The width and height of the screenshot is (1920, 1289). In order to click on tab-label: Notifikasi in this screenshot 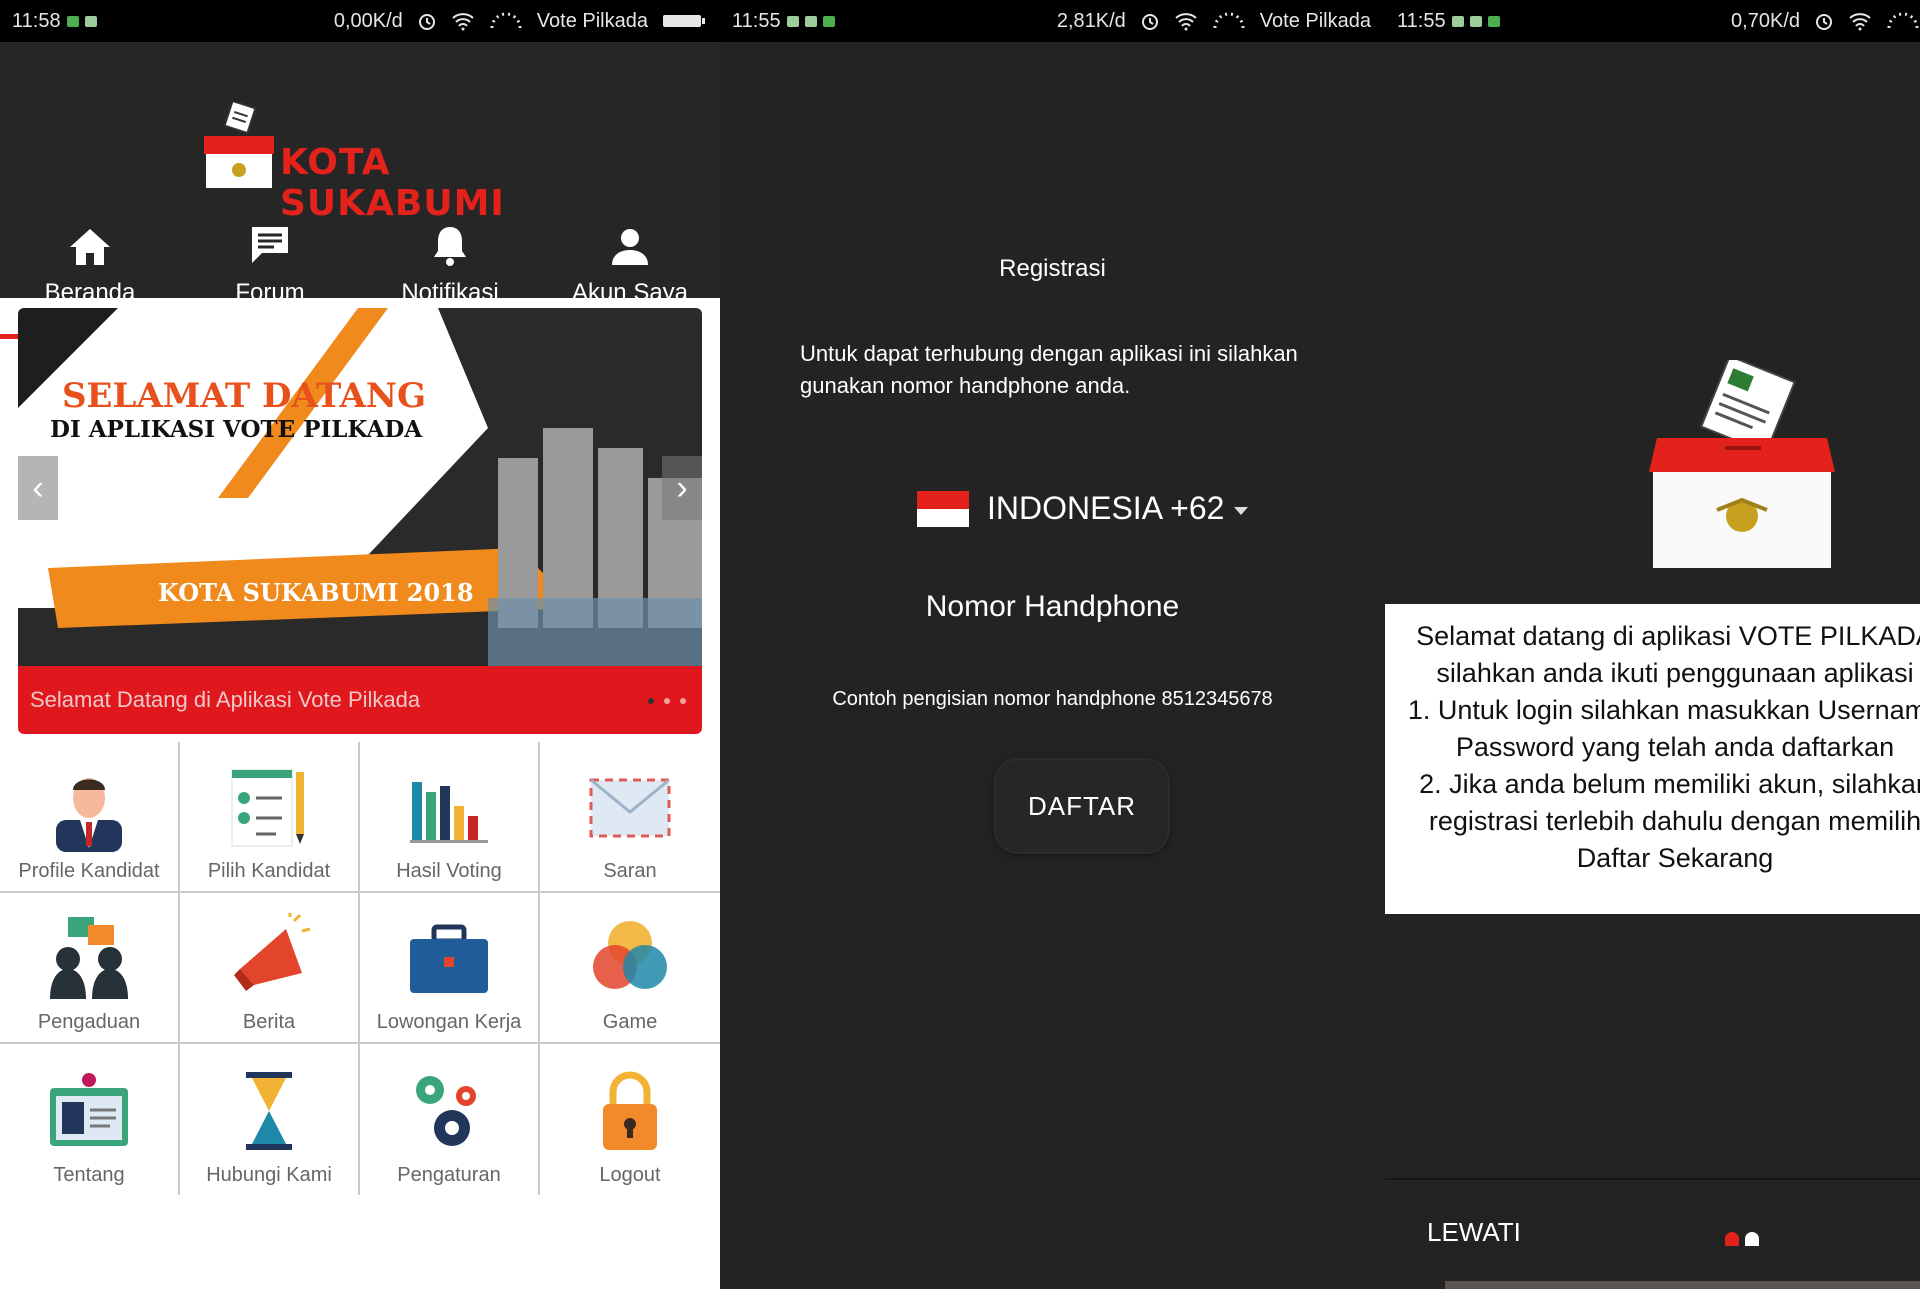, I will do `click(450, 292)`.